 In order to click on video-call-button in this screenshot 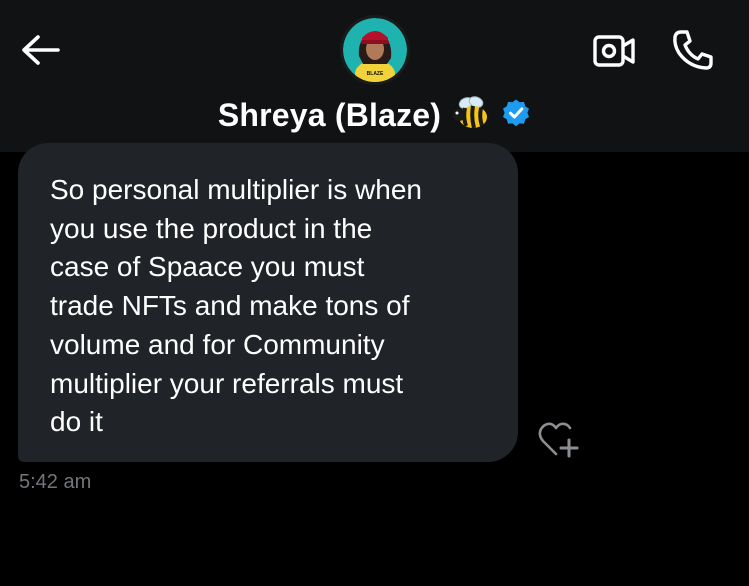, I will do `click(614, 51)`.